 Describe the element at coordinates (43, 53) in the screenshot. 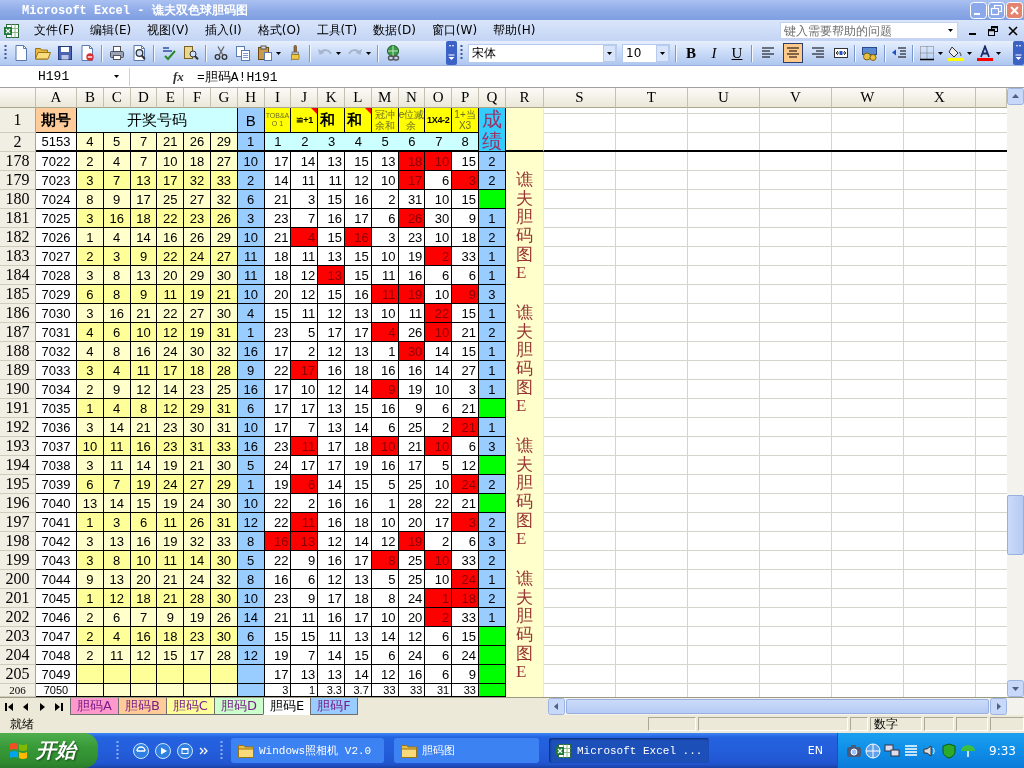

I see `open-folder-icon` at that location.